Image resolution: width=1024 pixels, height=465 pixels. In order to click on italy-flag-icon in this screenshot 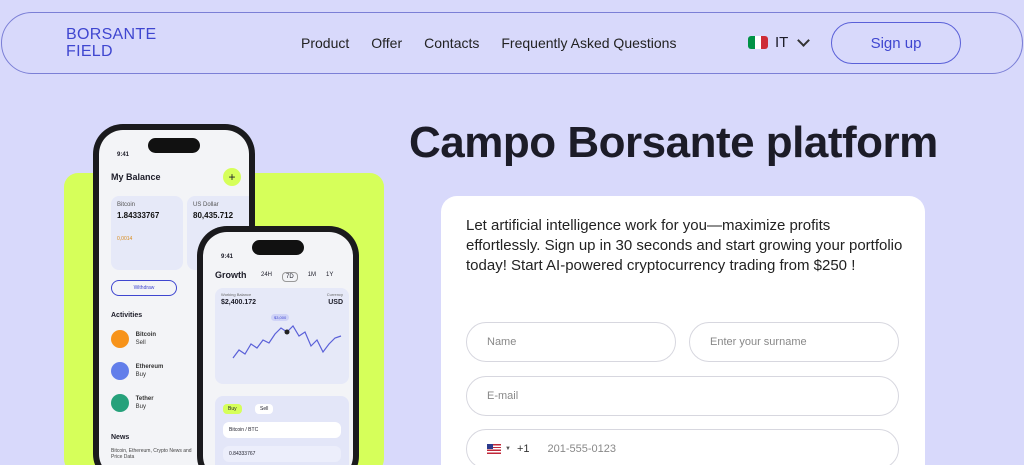, I will do `click(758, 42)`.